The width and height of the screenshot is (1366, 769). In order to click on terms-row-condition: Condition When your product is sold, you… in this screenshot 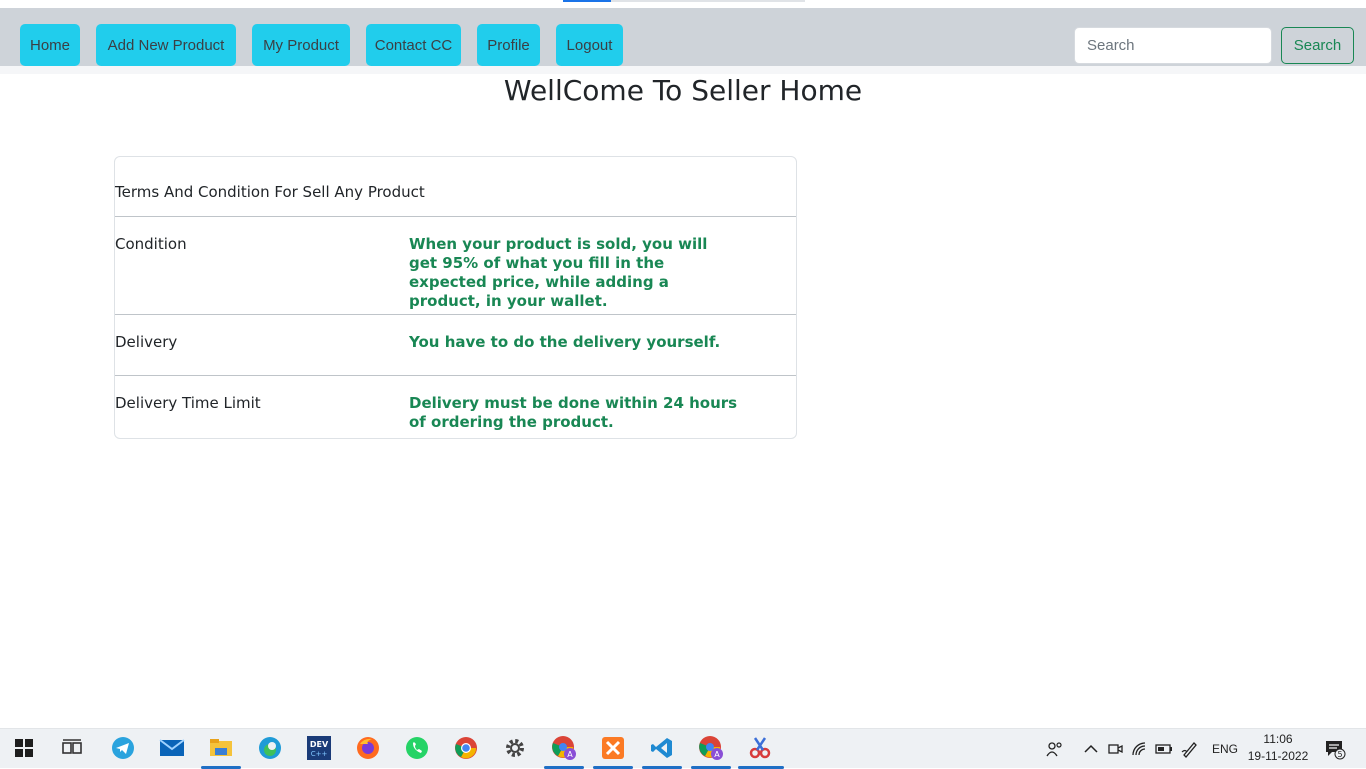, I will do `click(455, 266)`.